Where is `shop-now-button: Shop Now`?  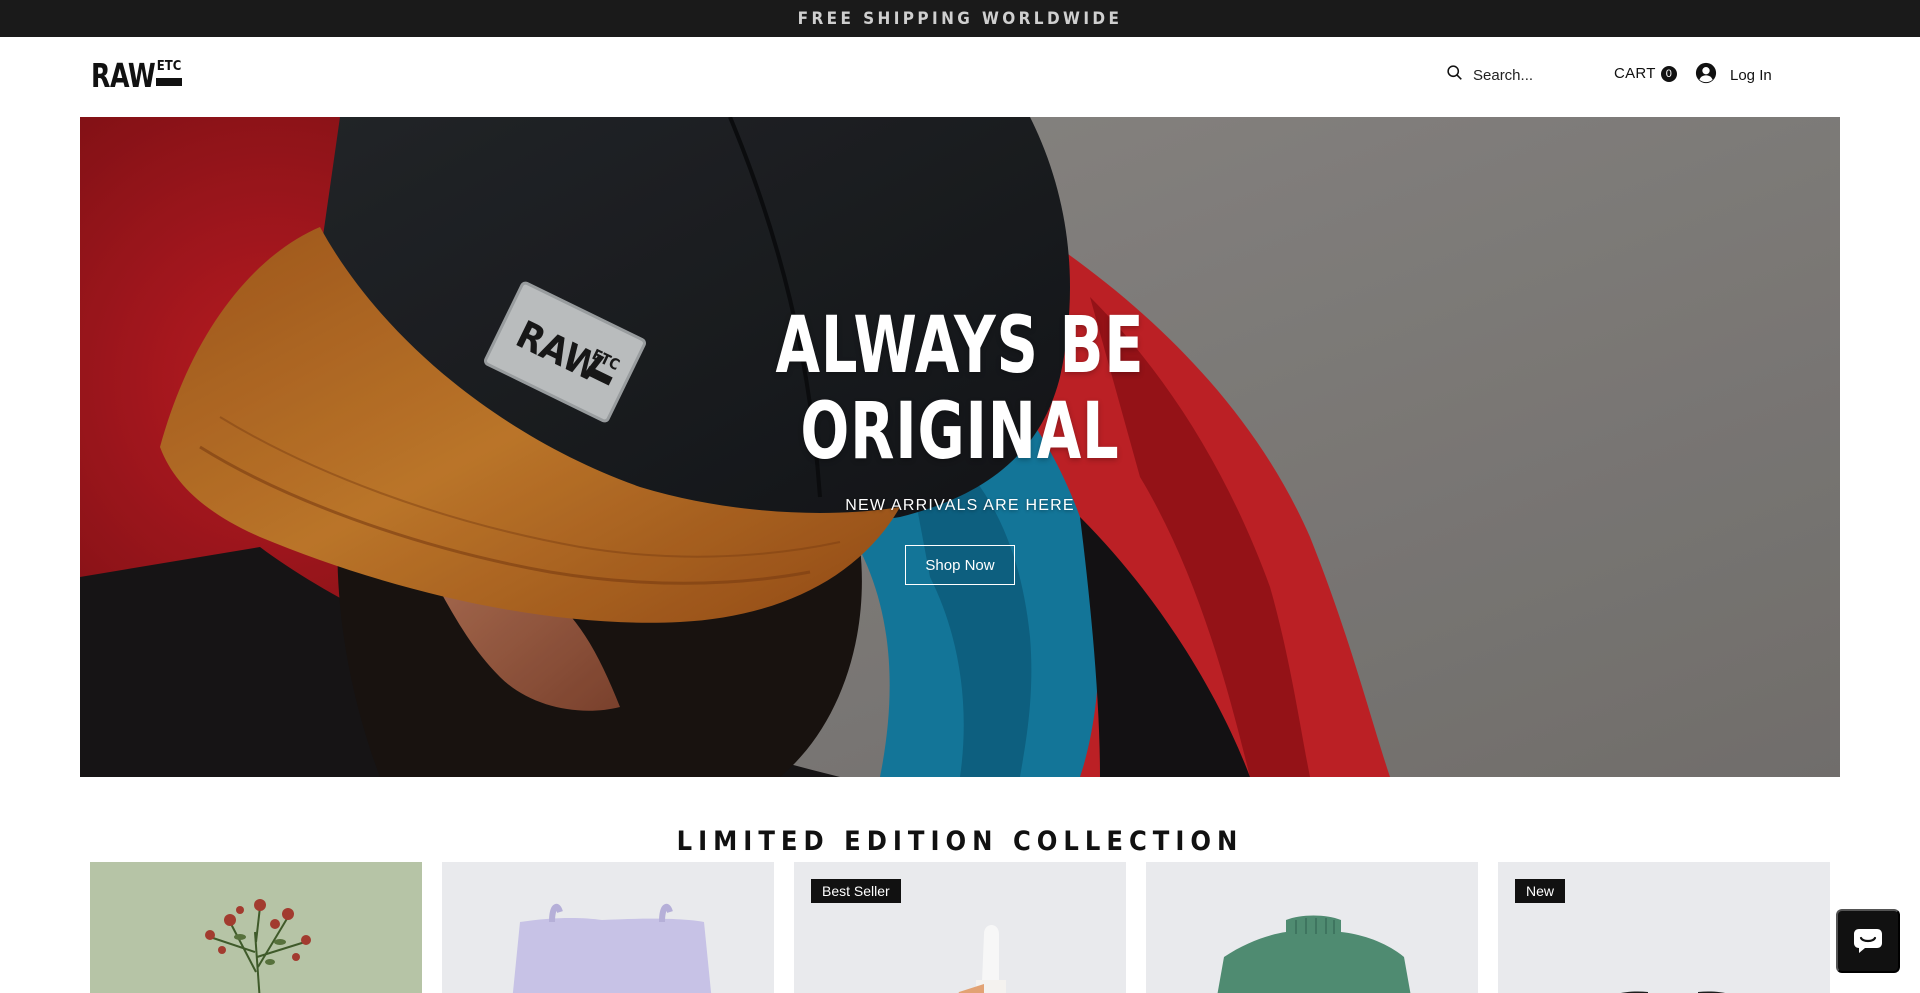 shop-now-button: Shop Now is located at coordinates (960, 565).